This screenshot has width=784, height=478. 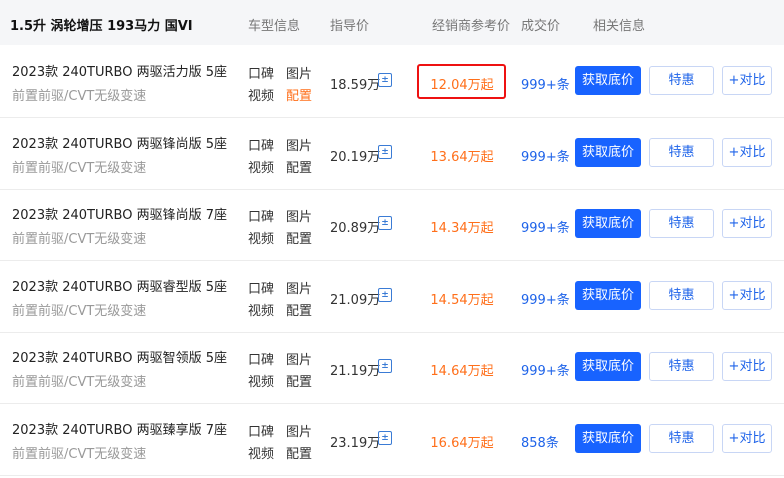 I want to click on engine-group-title: 1.5升 涡轮增压 193马力 国VI, so click(x=101, y=26).